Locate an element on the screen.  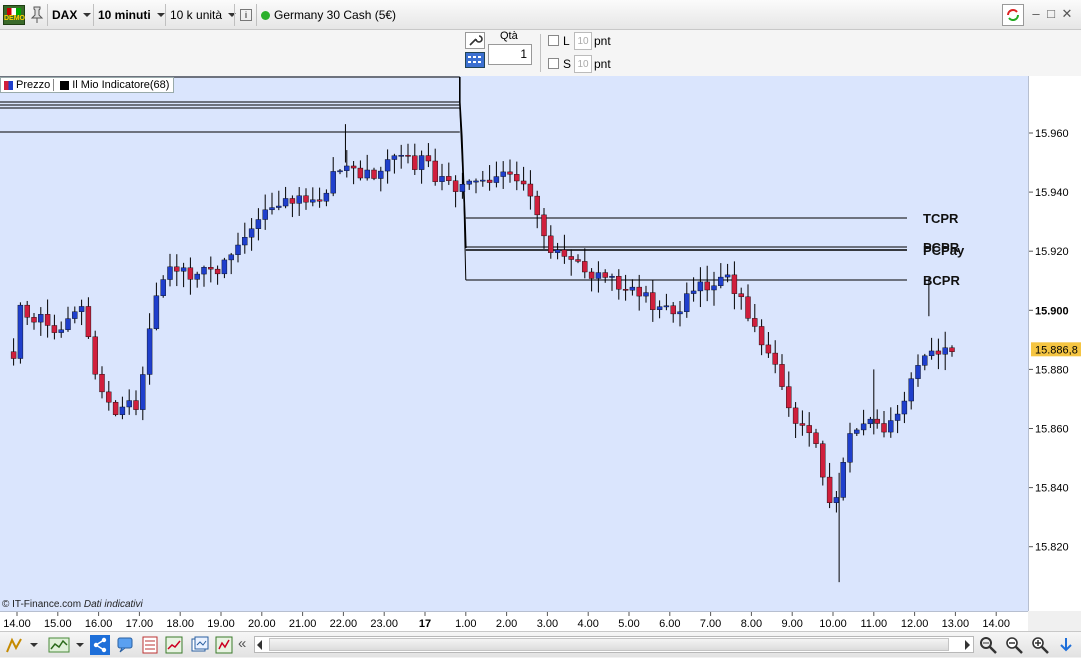
zoom-in-icon is located at coordinates (1040, 645).